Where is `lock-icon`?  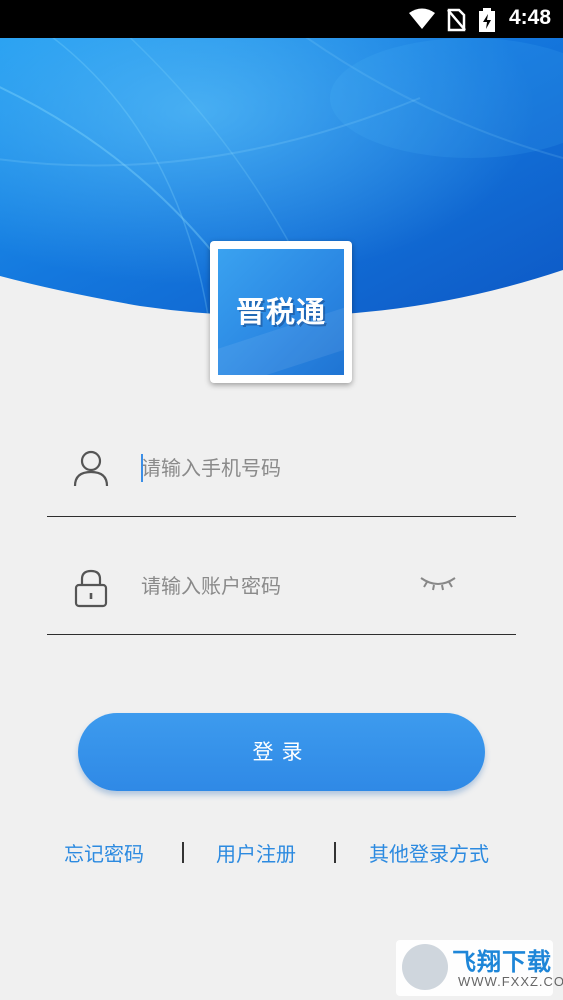 lock-icon is located at coordinates (91, 590).